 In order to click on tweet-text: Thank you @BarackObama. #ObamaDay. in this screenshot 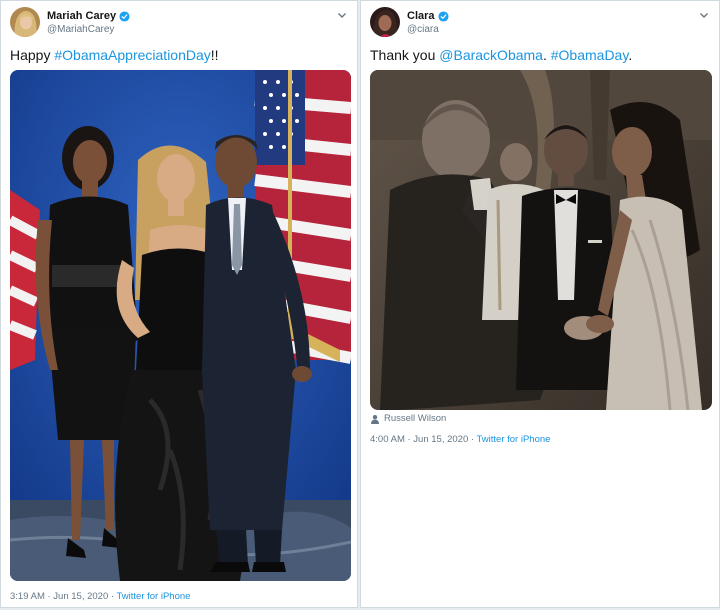, I will do `click(501, 55)`.